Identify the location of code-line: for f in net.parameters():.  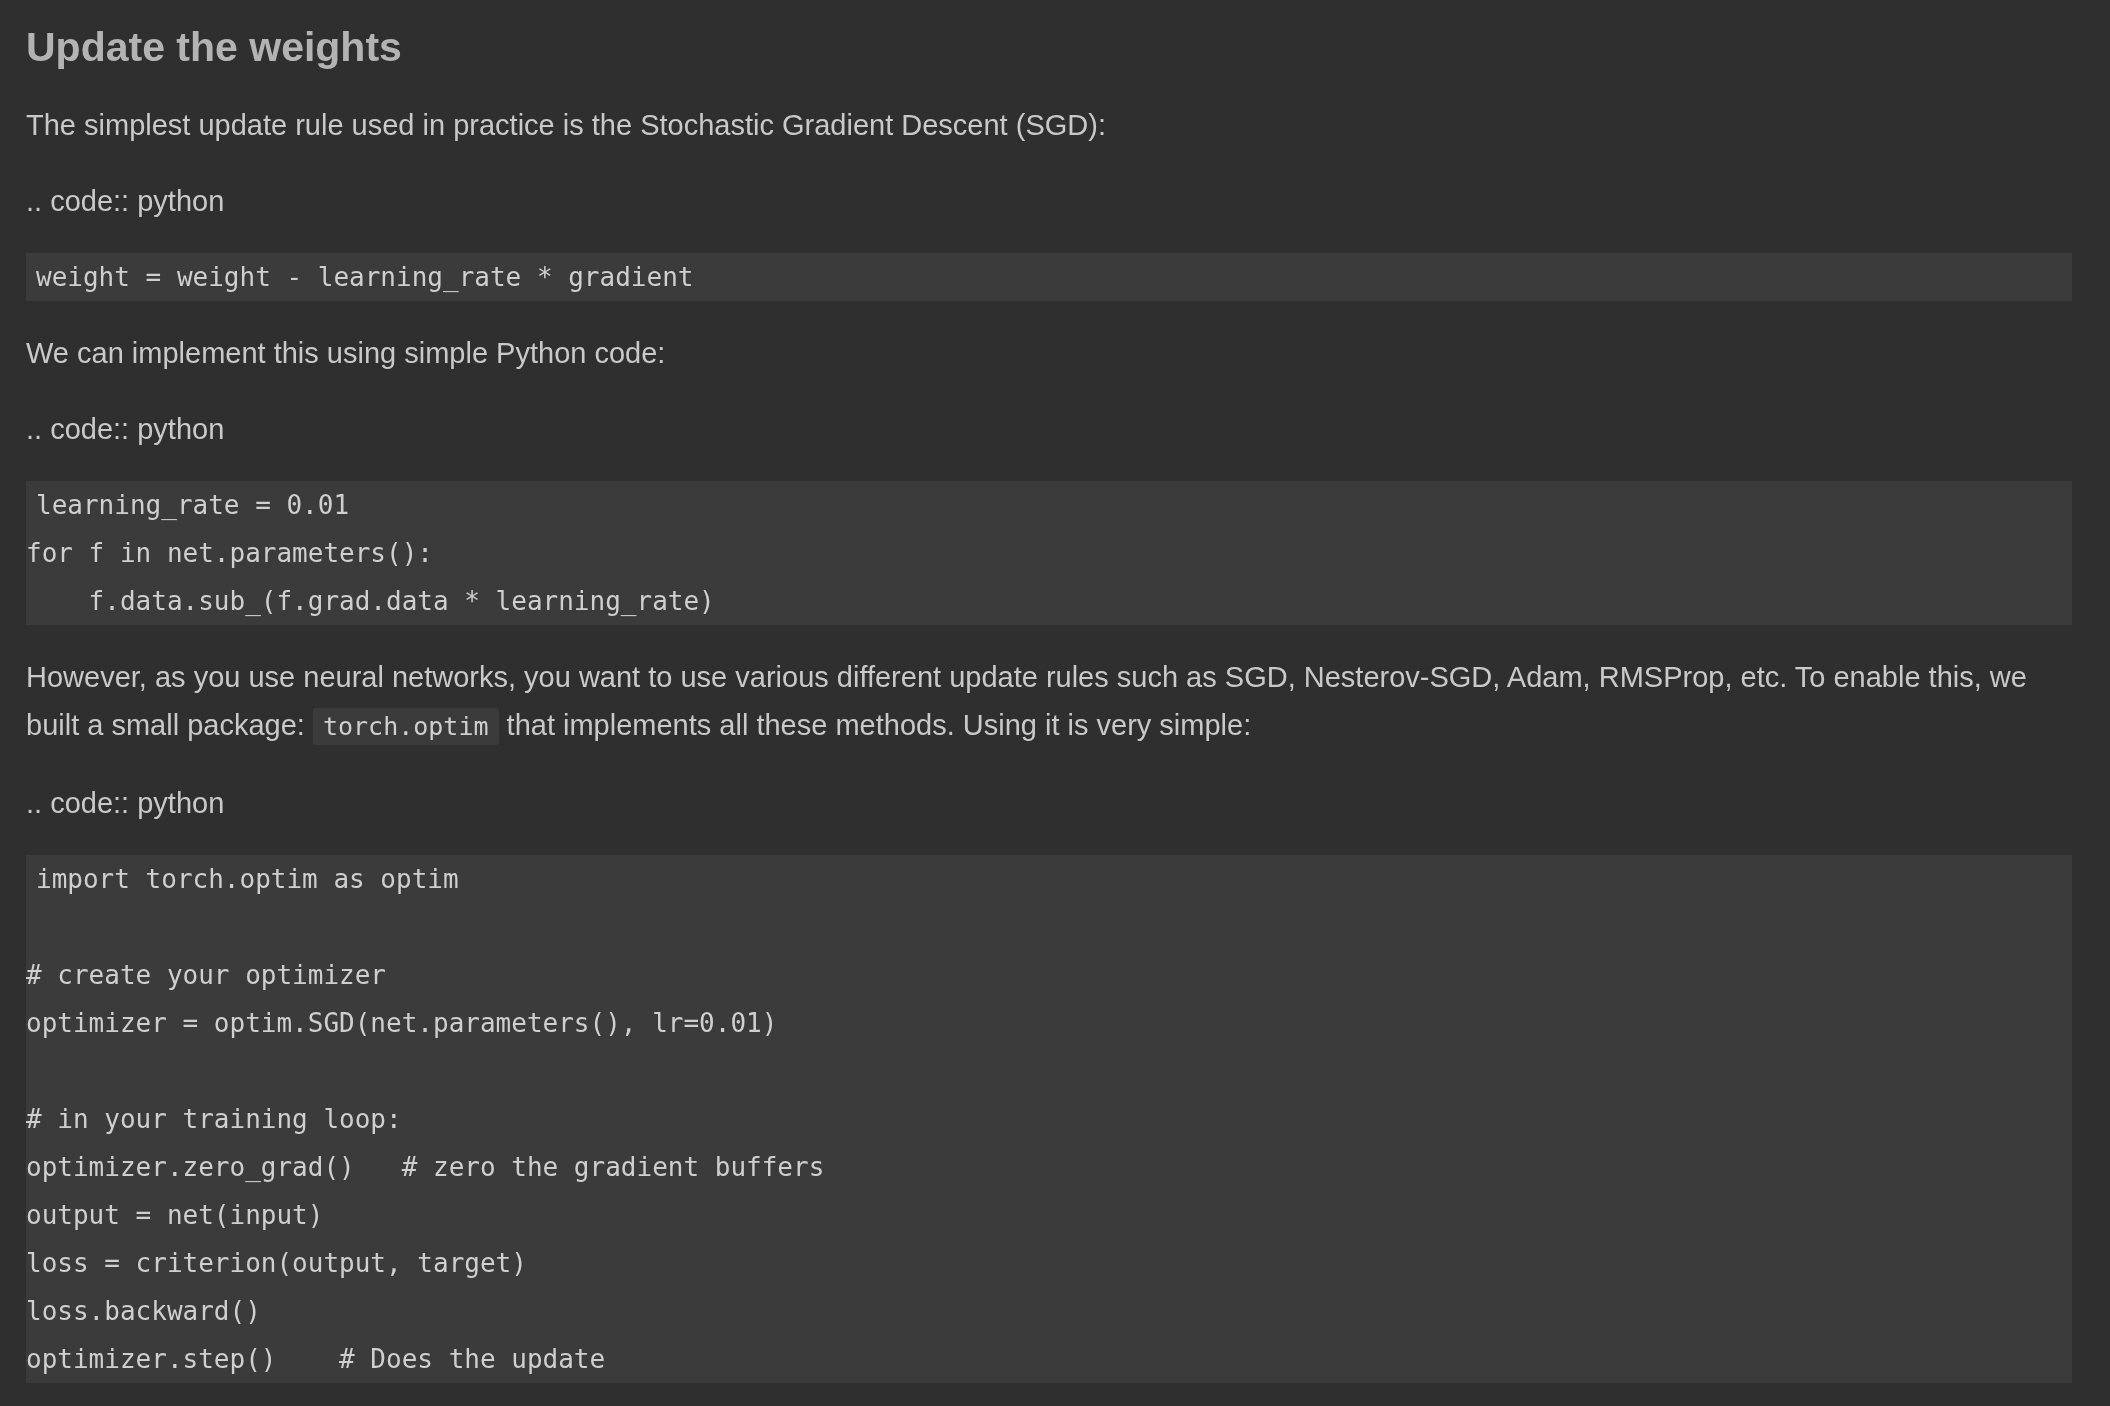
(229, 553).